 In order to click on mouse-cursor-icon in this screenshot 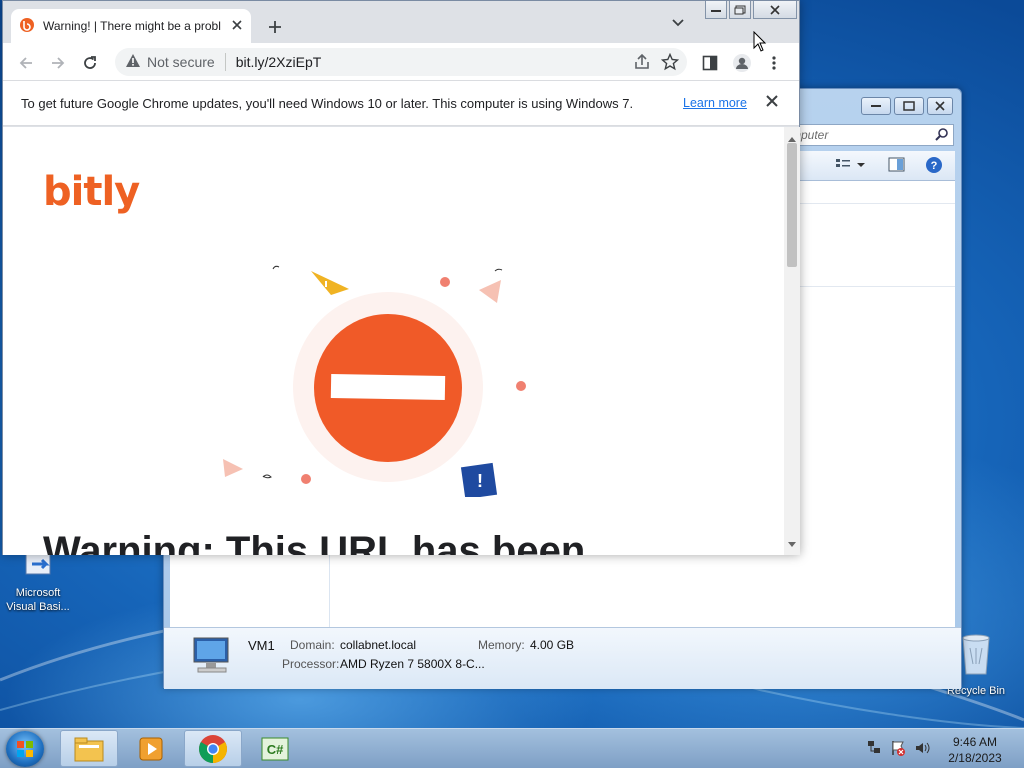, I will do `click(760, 41)`.